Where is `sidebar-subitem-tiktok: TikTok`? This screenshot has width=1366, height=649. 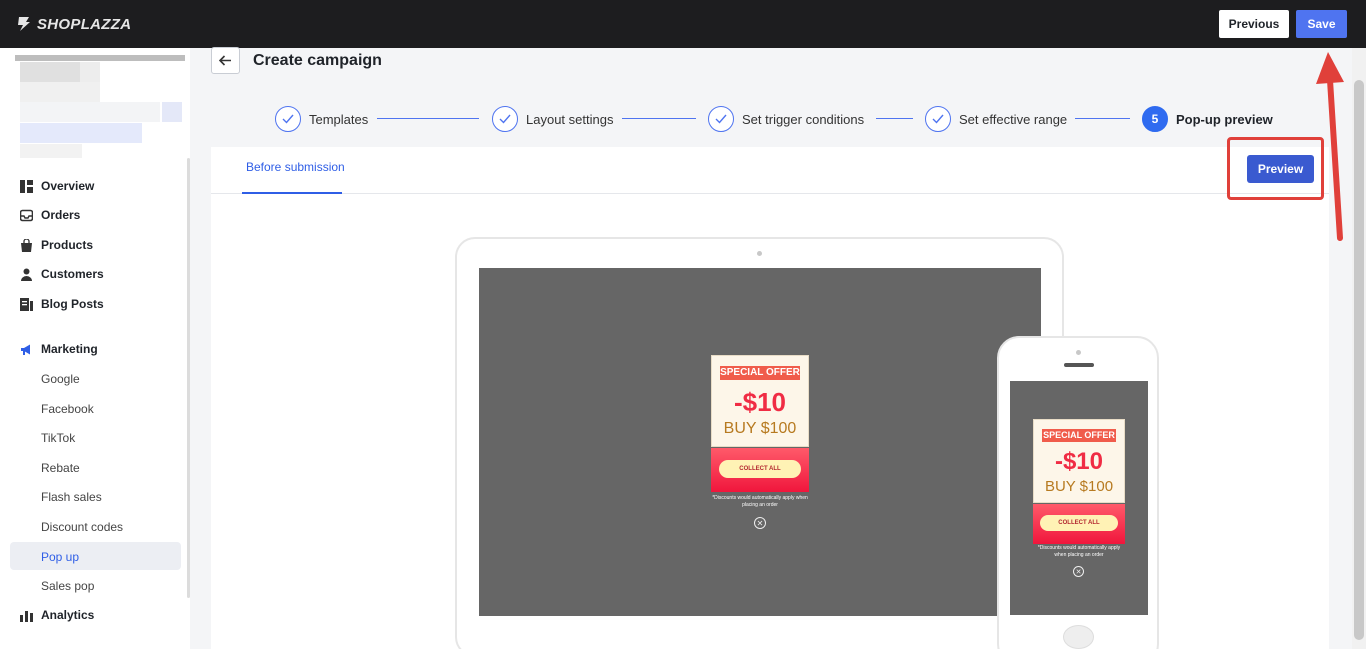 sidebar-subitem-tiktok: TikTok is located at coordinates (58, 438).